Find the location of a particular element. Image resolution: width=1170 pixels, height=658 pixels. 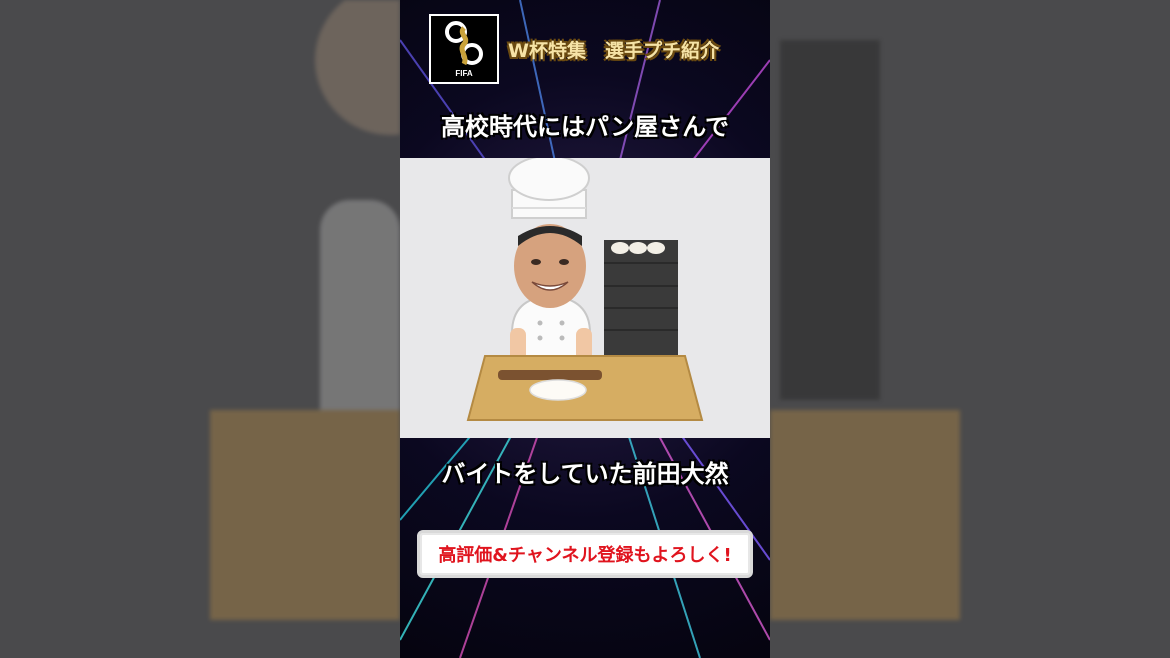

header-title: W杯特集 選手プチ紹介 is located at coordinates (613, 51).